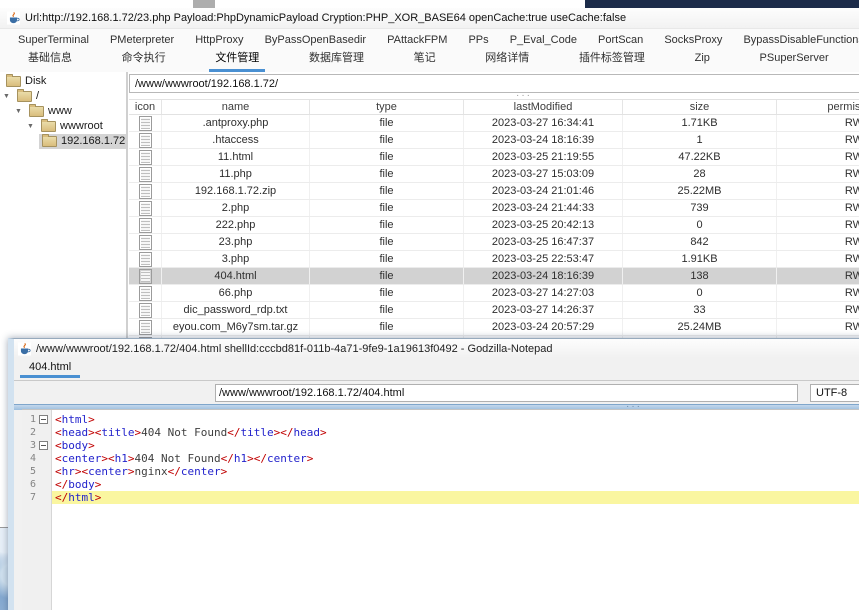  Describe the element at coordinates (702, 61) in the screenshot. I see `function-tab: Zip` at that location.